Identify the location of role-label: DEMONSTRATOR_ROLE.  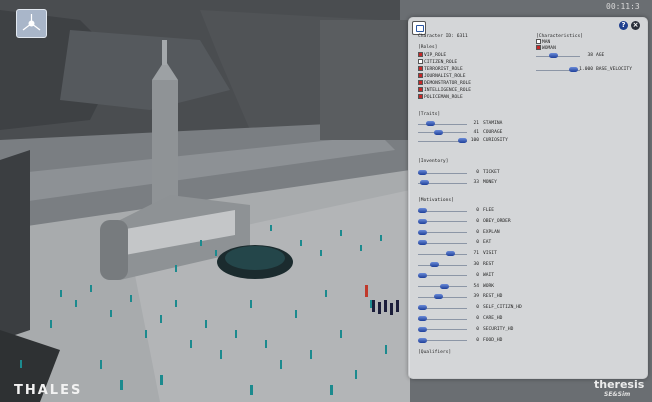
(448, 83).